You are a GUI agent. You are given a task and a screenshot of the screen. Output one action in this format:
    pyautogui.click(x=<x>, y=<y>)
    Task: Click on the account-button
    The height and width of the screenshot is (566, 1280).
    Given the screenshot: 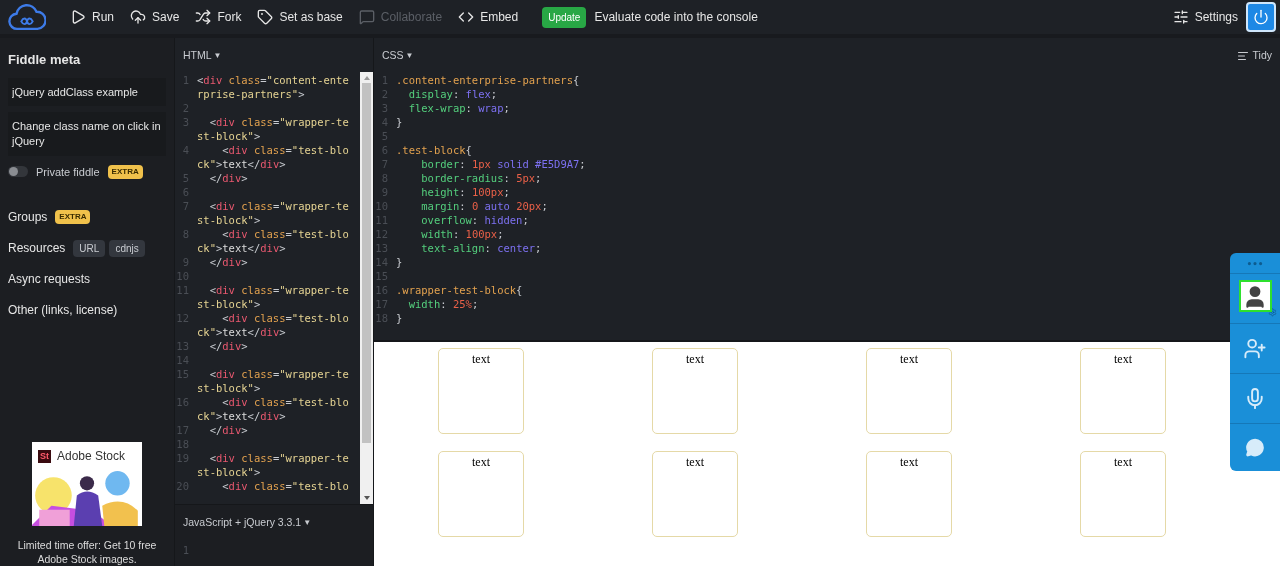 What is the action you would take?
    pyautogui.click(x=1261, y=17)
    